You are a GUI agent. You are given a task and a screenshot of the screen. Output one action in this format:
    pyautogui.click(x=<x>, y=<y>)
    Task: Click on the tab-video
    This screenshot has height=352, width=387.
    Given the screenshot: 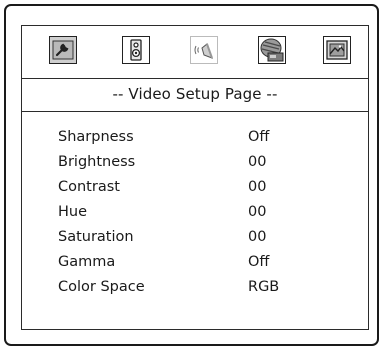 What is the action you would take?
    pyautogui.click(x=272, y=50)
    